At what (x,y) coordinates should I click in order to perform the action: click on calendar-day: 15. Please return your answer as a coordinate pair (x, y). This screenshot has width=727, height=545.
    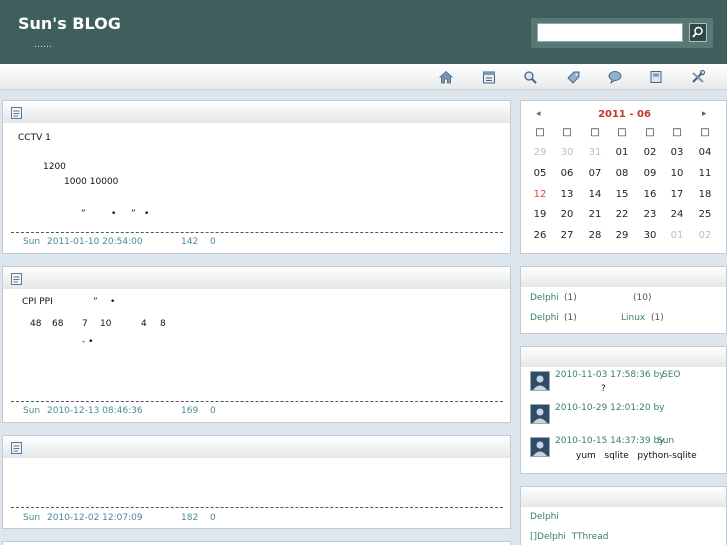
    Looking at the image, I should click on (622, 194).